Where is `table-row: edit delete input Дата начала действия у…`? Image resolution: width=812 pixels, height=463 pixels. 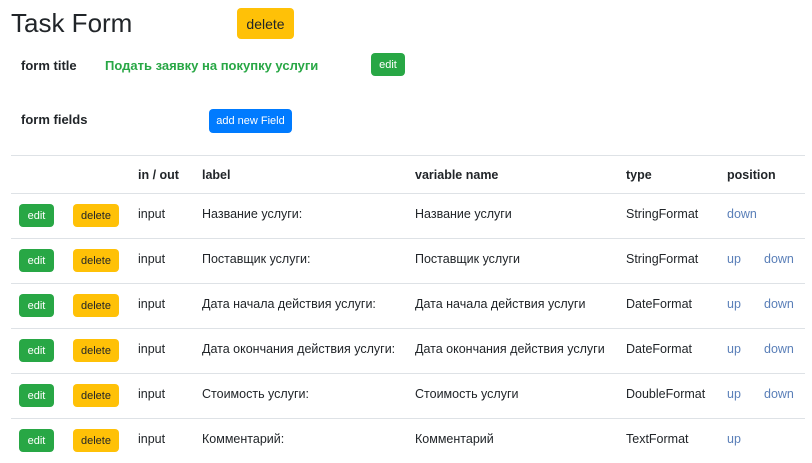 table-row: edit delete input Дата начала действия у… is located at coordinates (408, 306).